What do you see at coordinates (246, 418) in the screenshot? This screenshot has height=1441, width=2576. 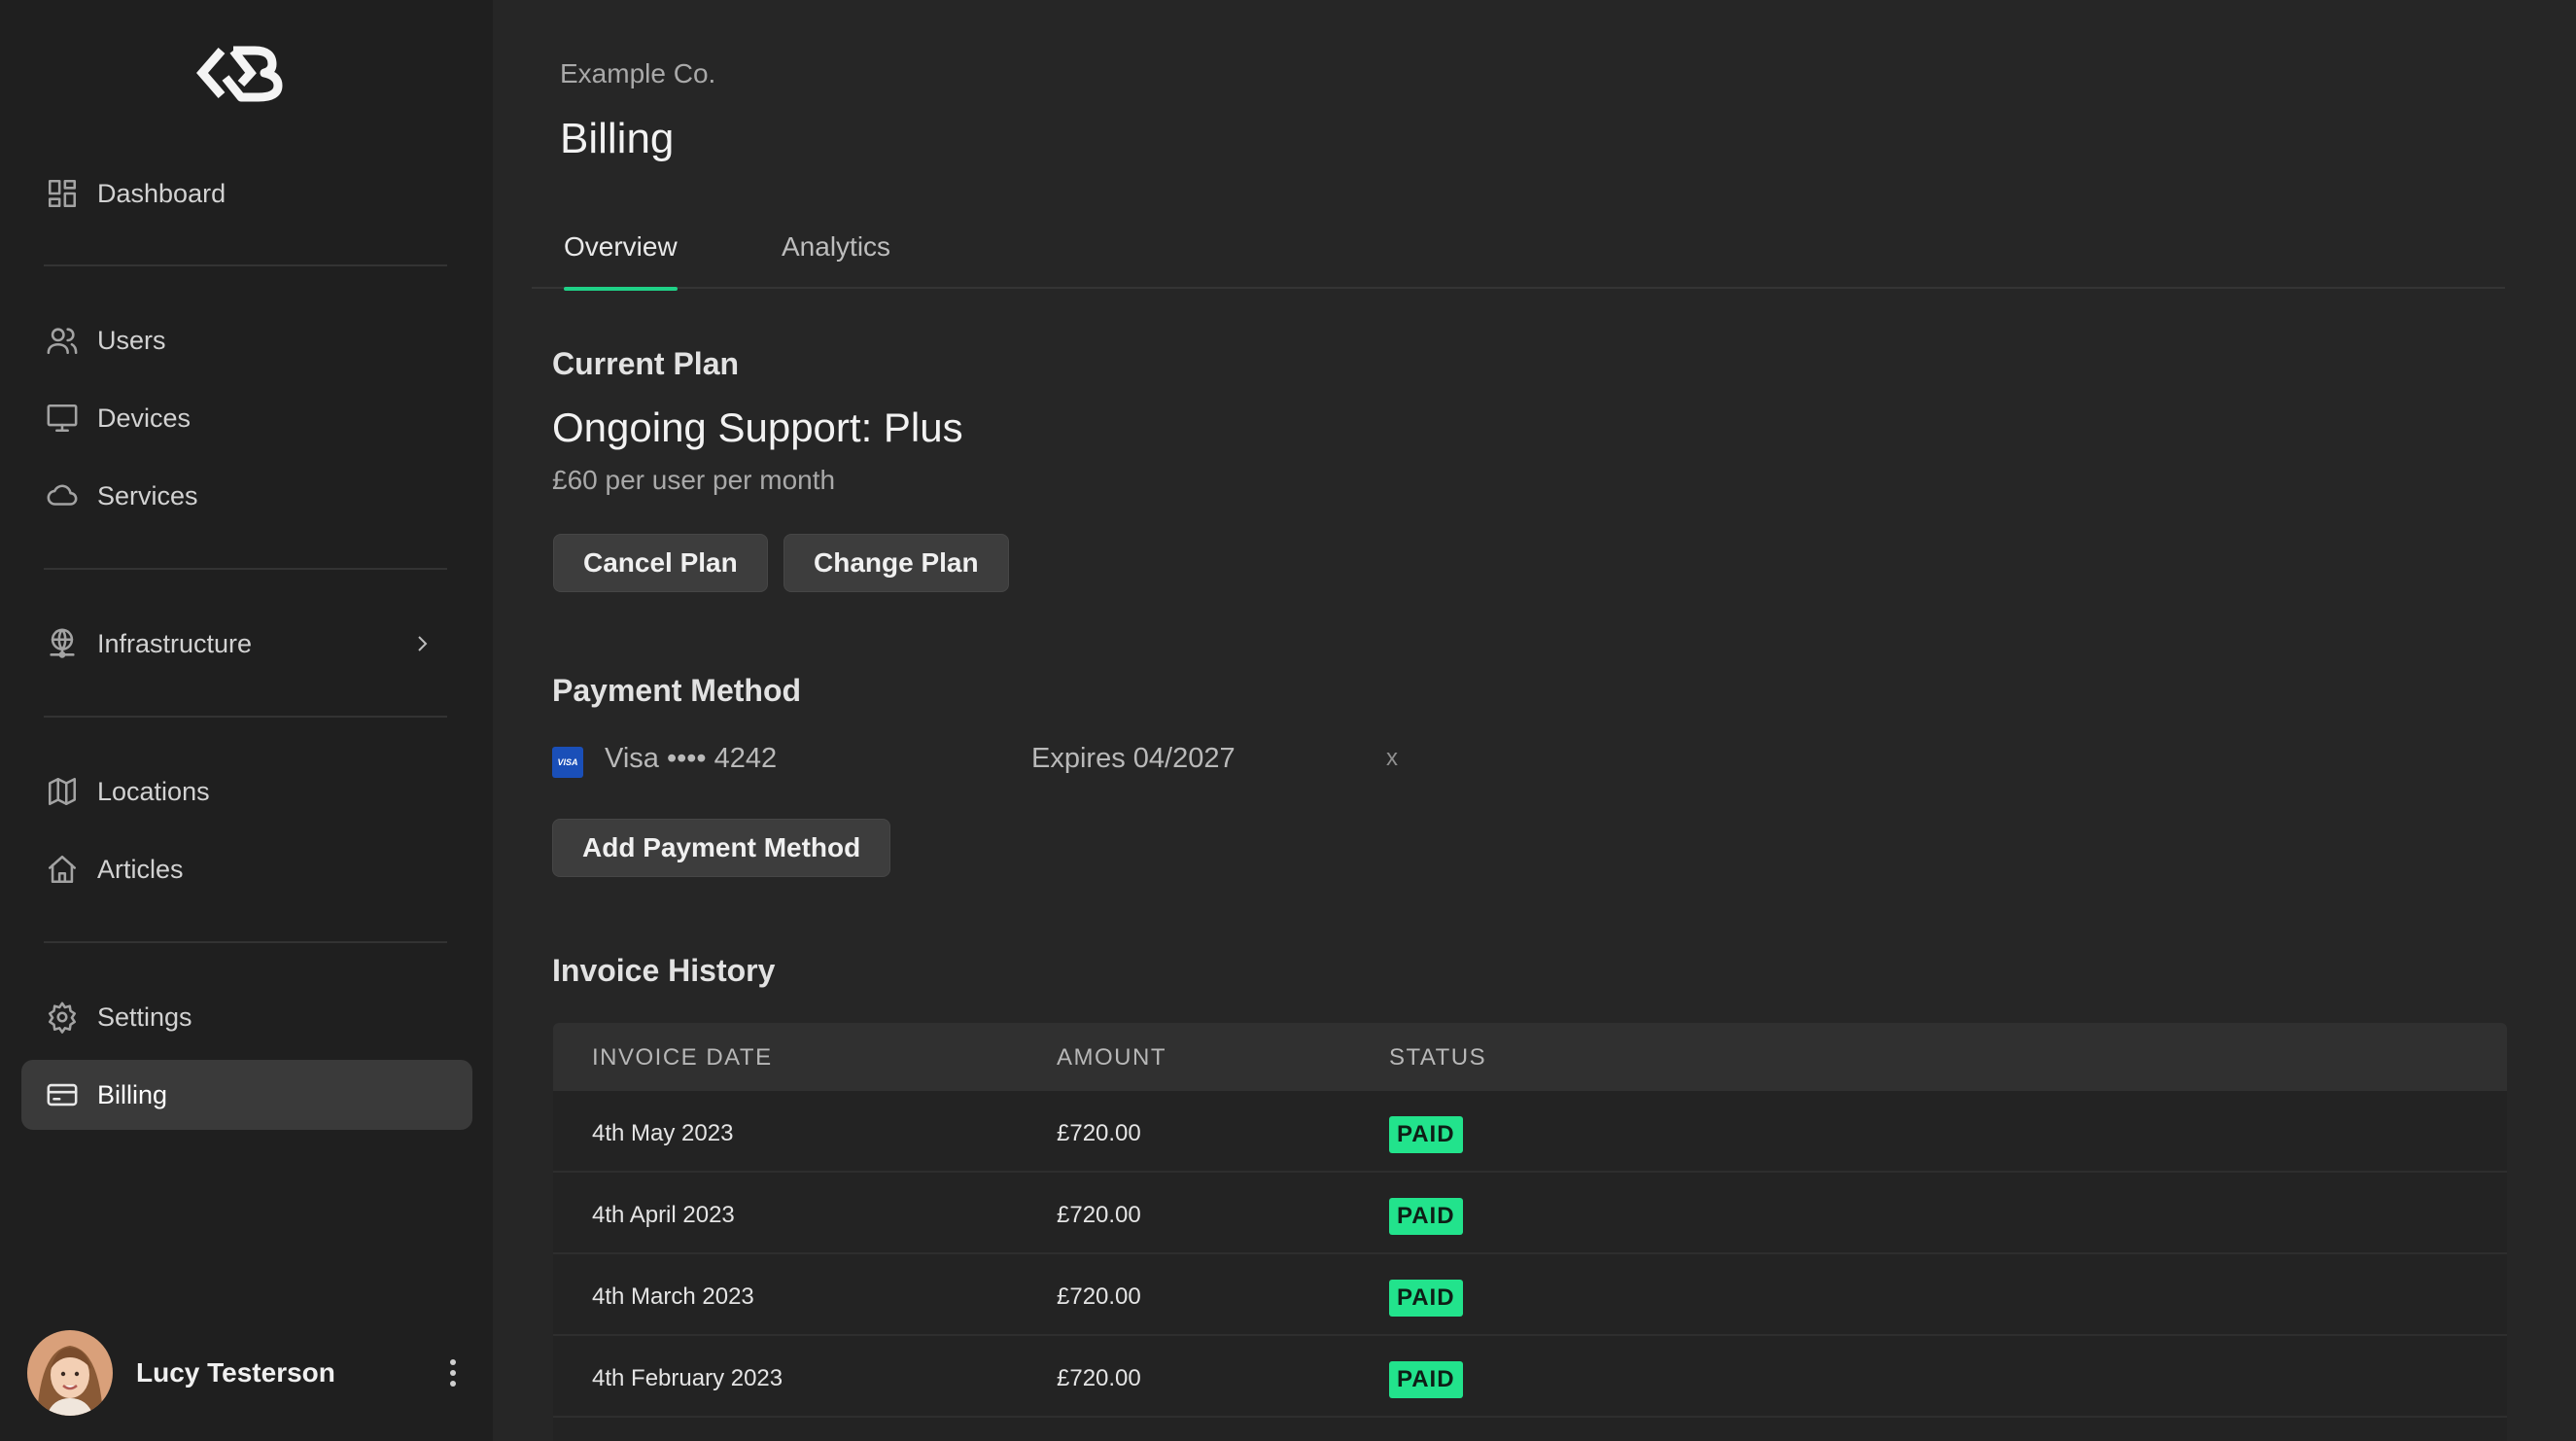 I see `sidebar-item-devices: Devices` at bounding box center [246, 418].